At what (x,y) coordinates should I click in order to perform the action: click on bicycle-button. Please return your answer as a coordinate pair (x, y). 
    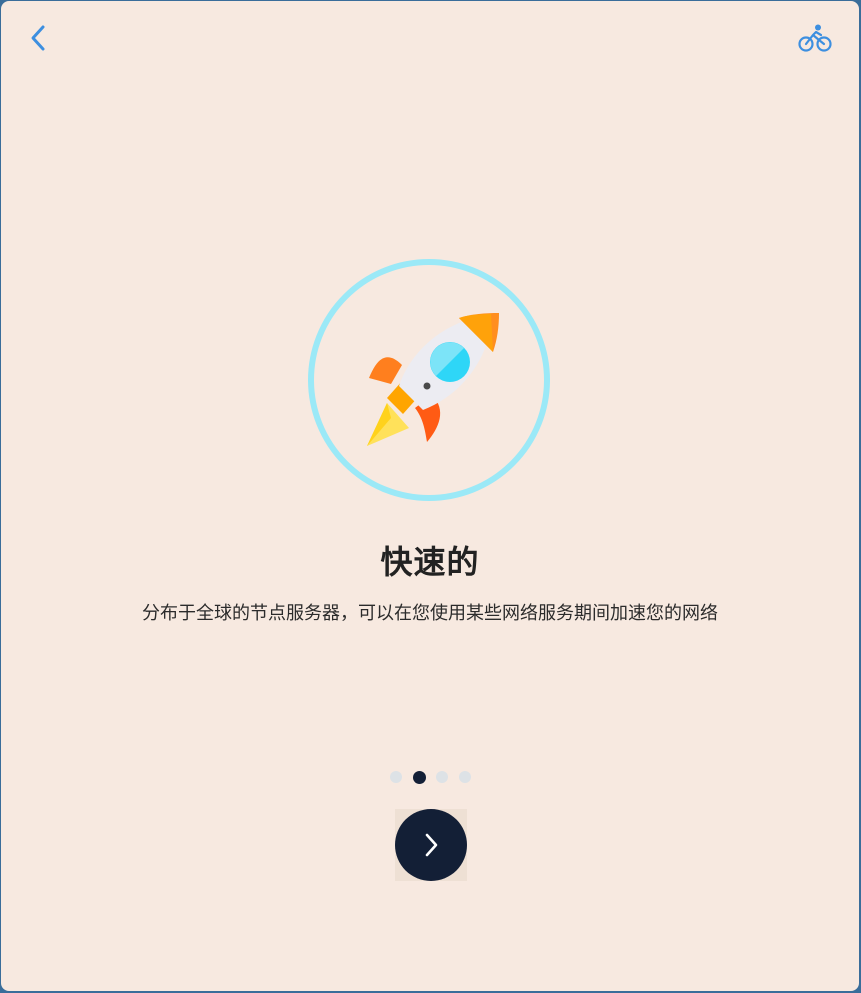
    Looking at the image, I should click on (815, 38).